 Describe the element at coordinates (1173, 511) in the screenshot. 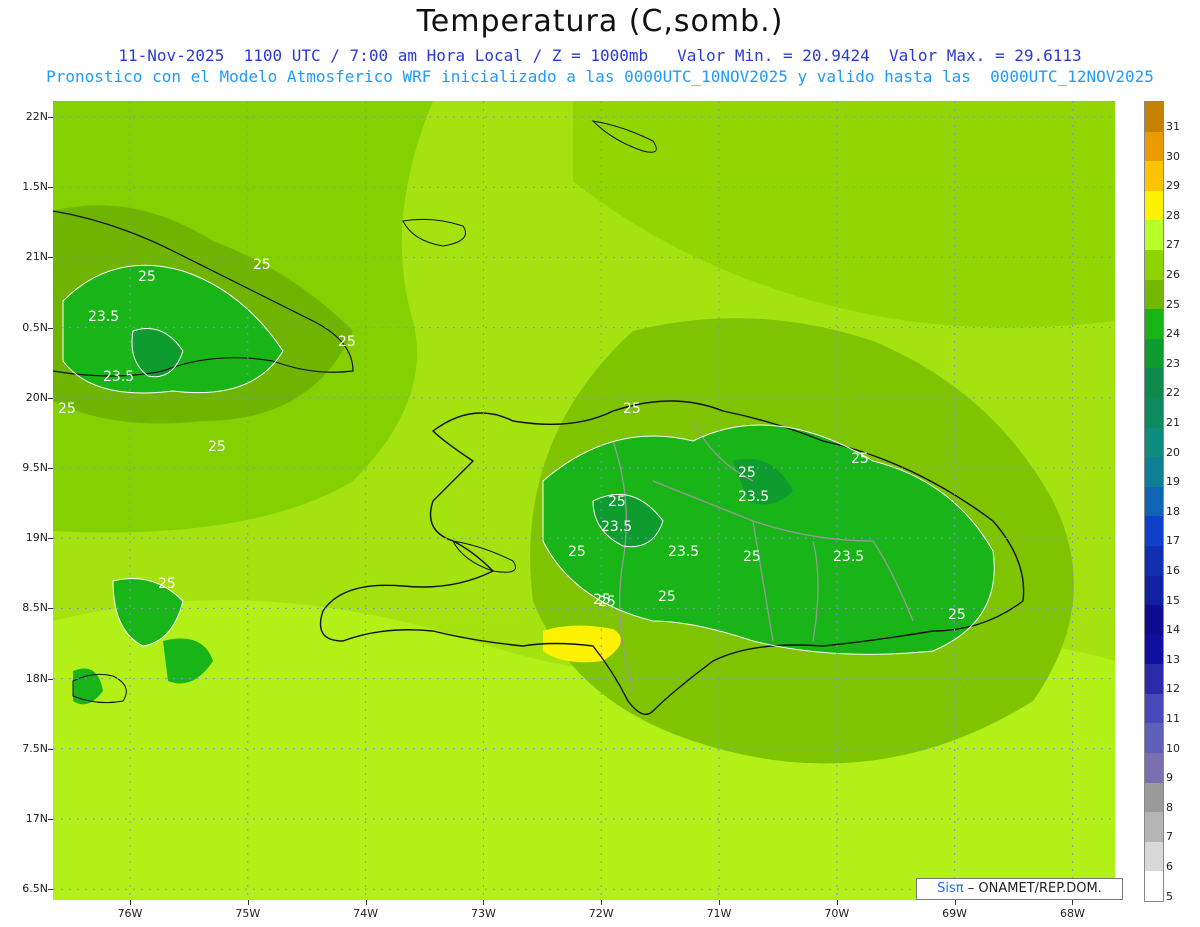

I see `legend-label: 18` at that location.